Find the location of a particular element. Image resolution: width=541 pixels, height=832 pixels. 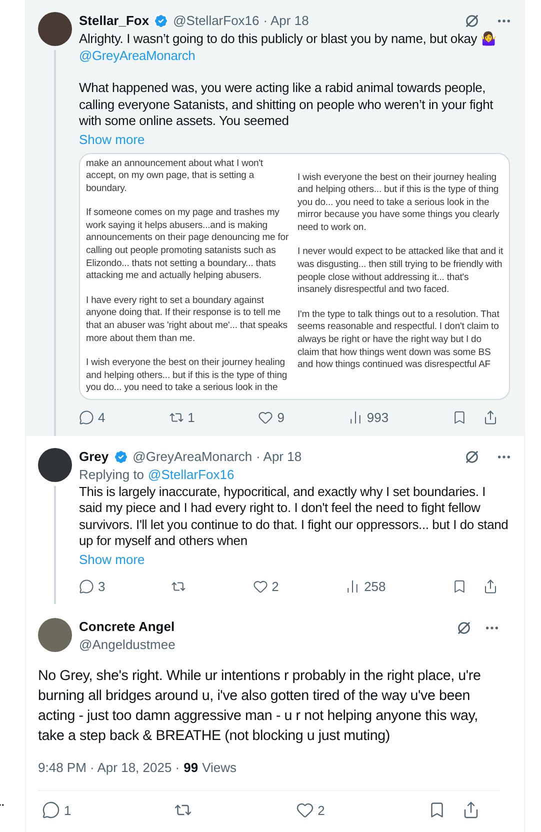

user-handle: @Angeldustmee is located at coordinates (264, 645).